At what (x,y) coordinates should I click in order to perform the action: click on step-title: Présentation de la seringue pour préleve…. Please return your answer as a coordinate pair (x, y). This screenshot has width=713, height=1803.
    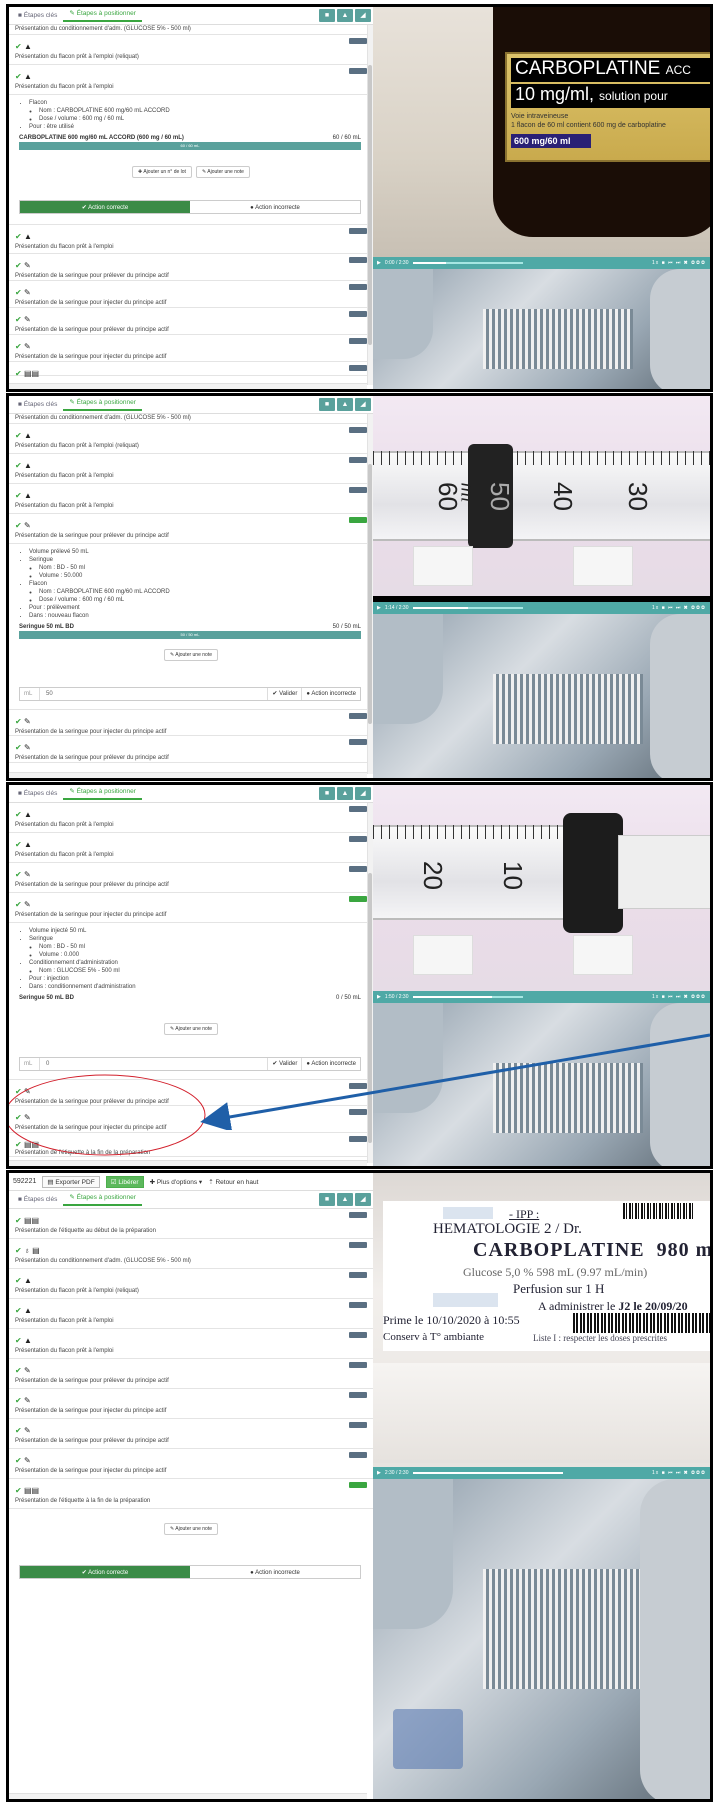
    Looking at the image, I should click on (92, 330).